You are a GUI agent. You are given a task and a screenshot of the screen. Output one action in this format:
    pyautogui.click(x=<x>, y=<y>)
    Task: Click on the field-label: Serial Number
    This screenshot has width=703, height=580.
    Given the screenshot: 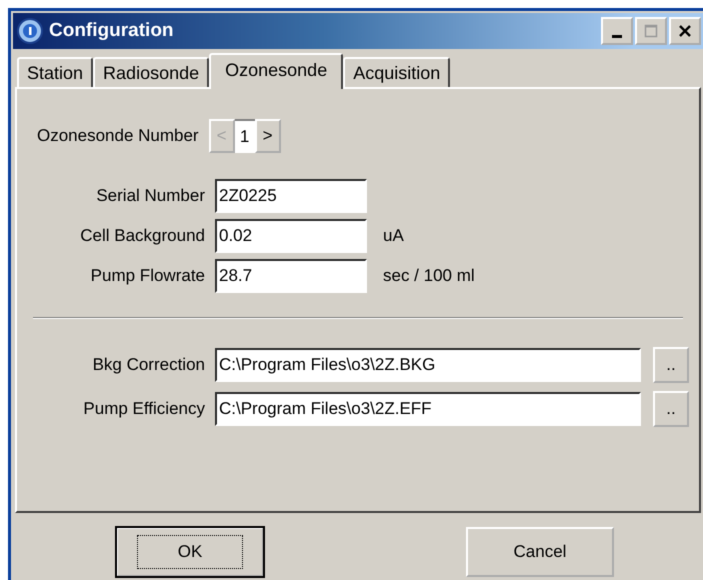 What is the action you would take?
    pyautogui.click(x=150, y=196)
    